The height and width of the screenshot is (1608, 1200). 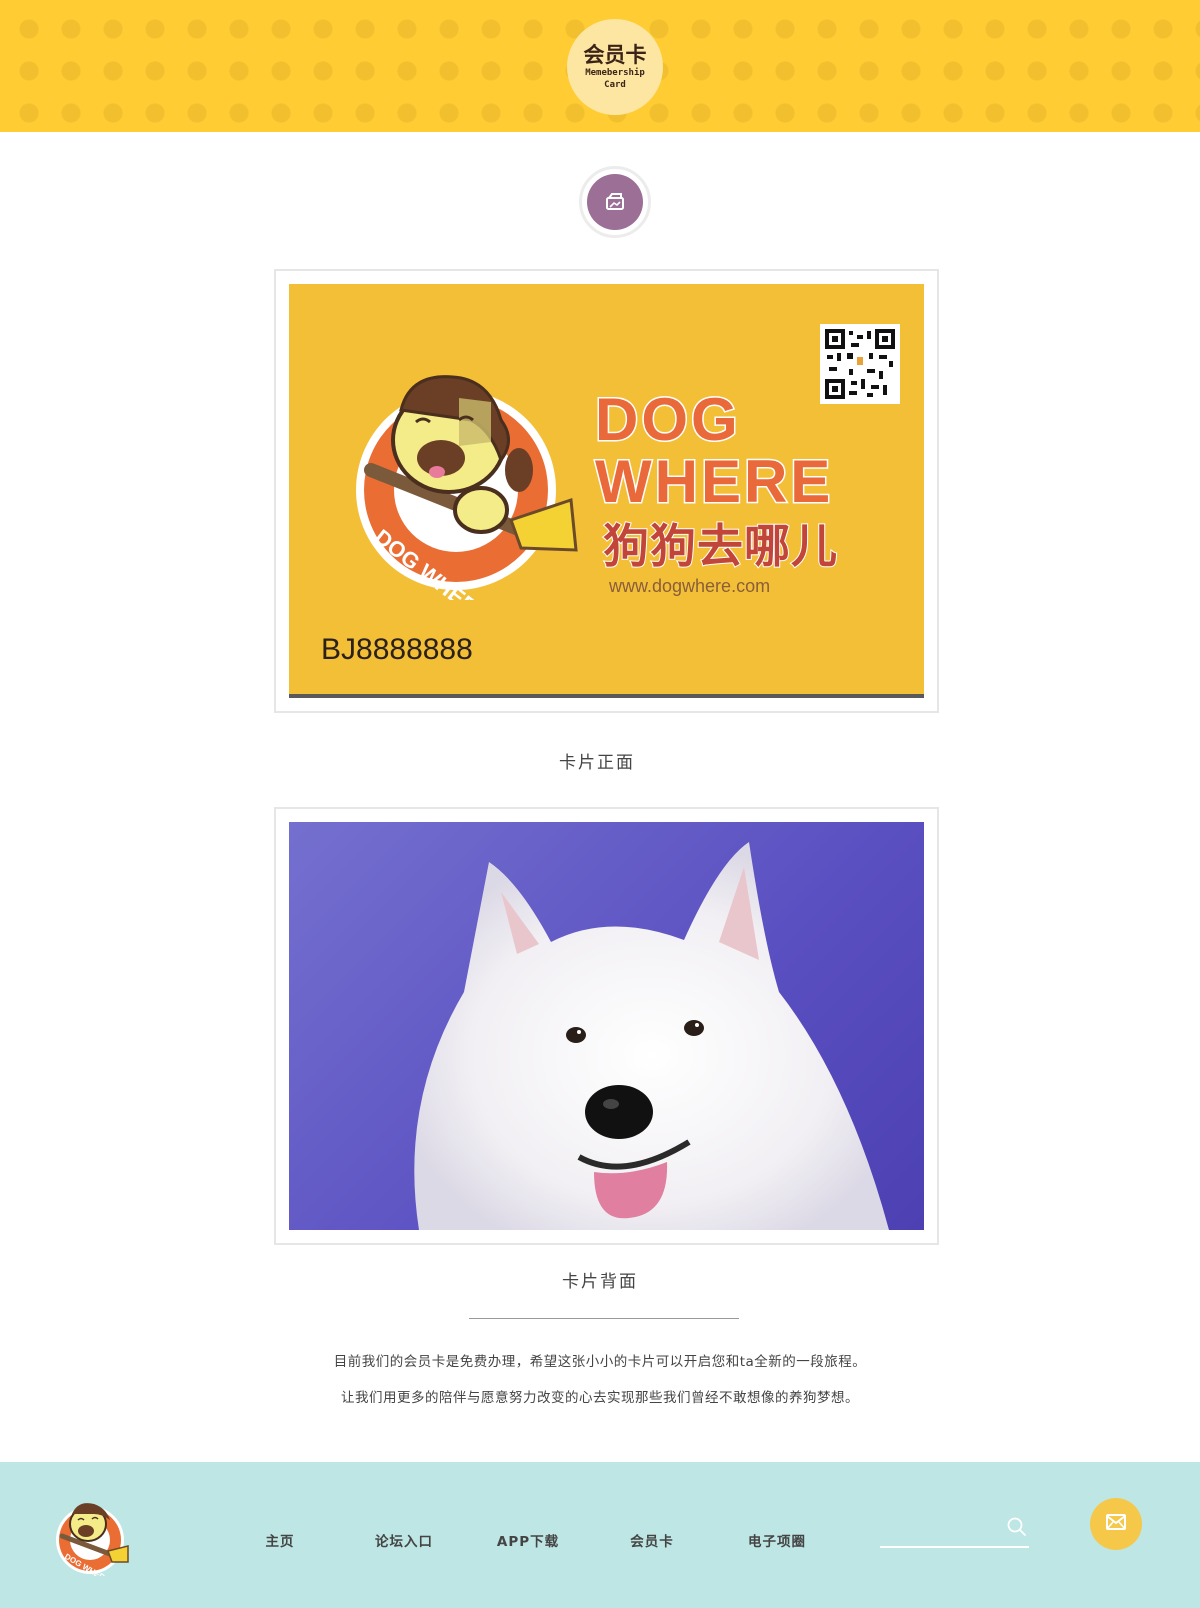 I want to click on search-box, so click(x=954, y=1529).